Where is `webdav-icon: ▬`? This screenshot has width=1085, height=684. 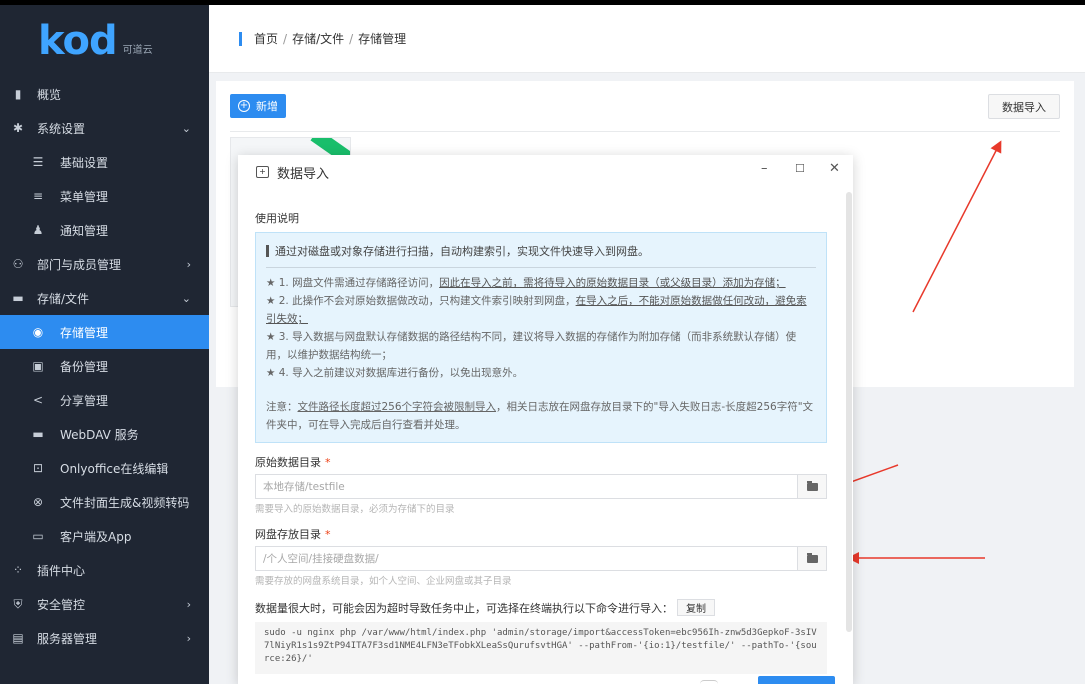 webdav-icon: ▬ is located at coordinates (38, 434).